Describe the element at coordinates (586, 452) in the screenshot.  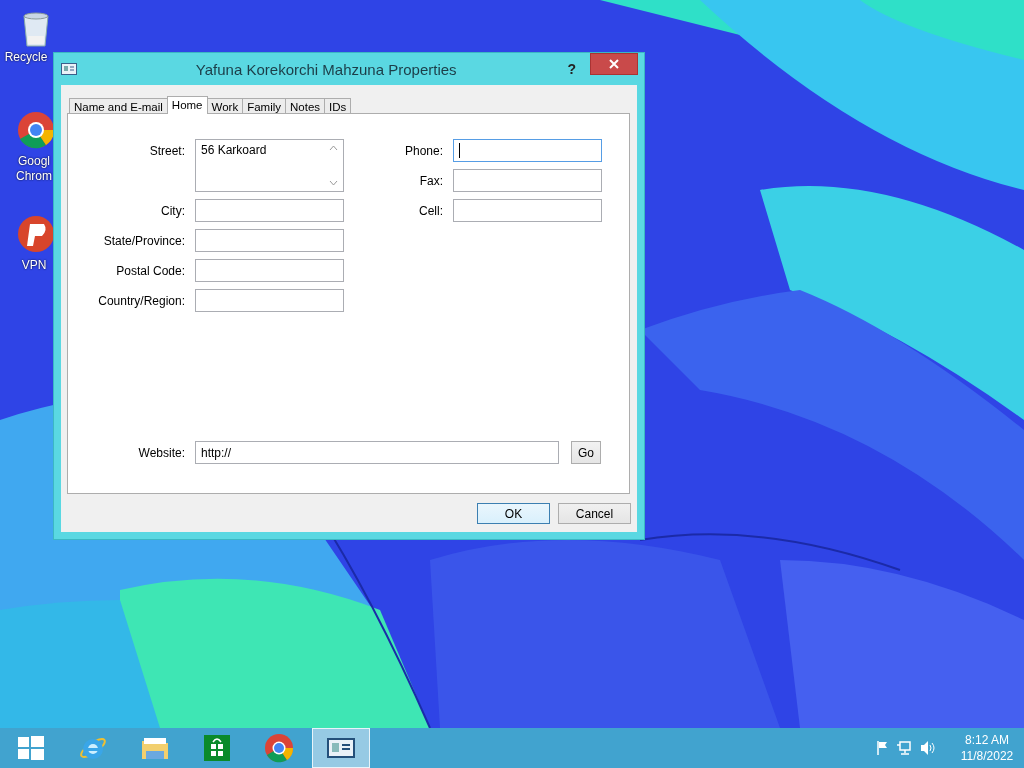
I see `go-button: Go` at that location.